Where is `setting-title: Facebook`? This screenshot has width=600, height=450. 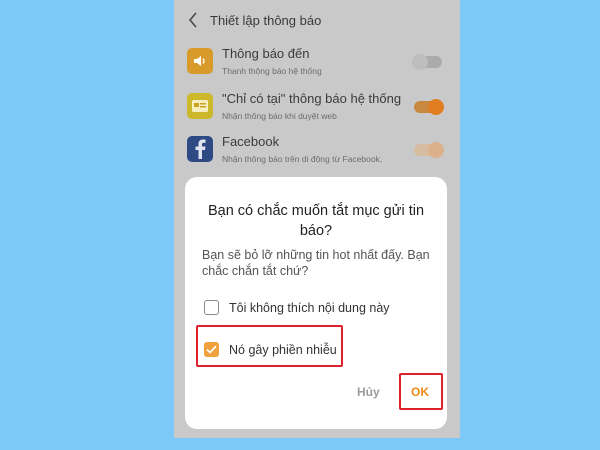
setting-title: Facebook is located at coordinates (251, 141).